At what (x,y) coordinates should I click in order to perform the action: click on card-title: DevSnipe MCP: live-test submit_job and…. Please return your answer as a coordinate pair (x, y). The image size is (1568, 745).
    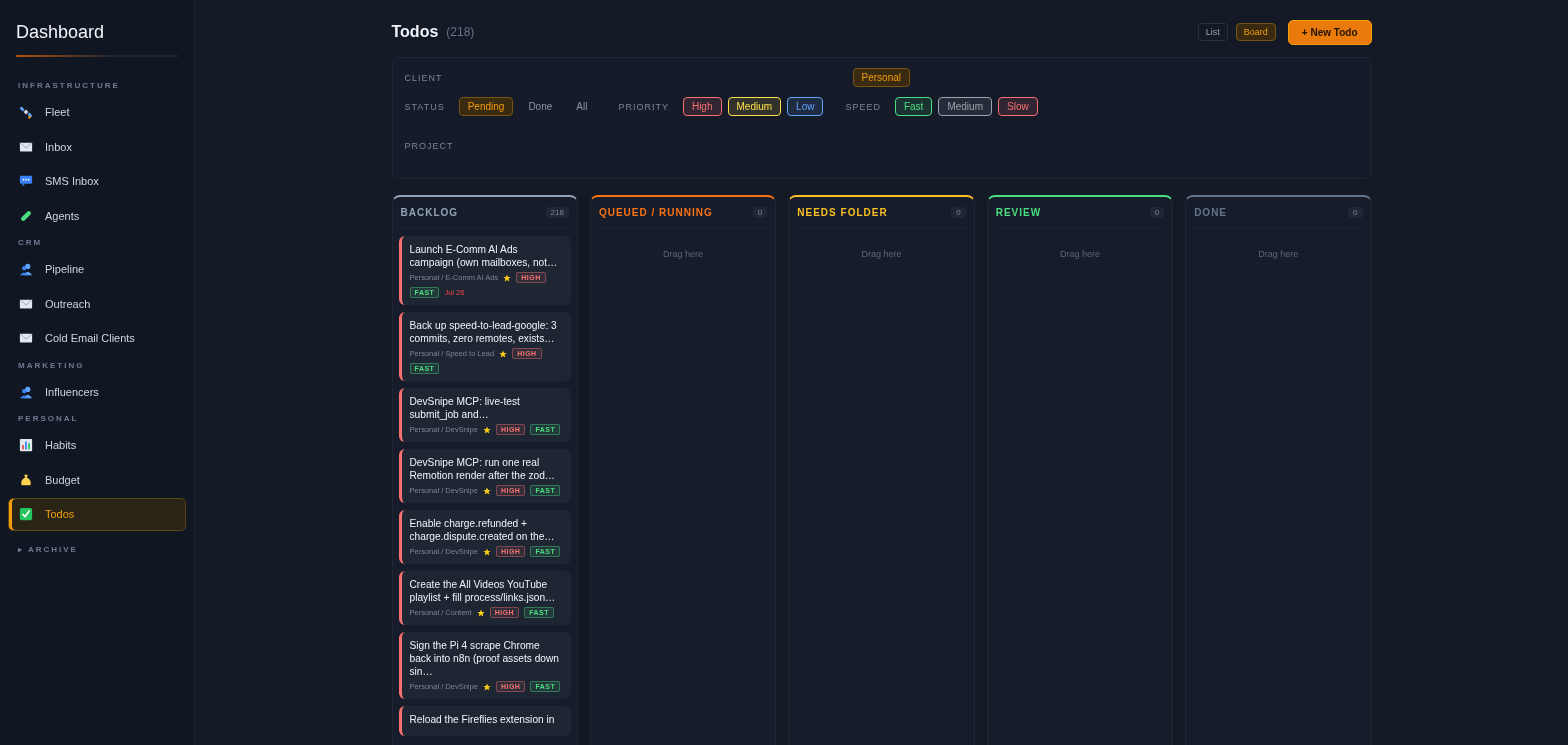
    Looking at the image, I should click on (465, 408).